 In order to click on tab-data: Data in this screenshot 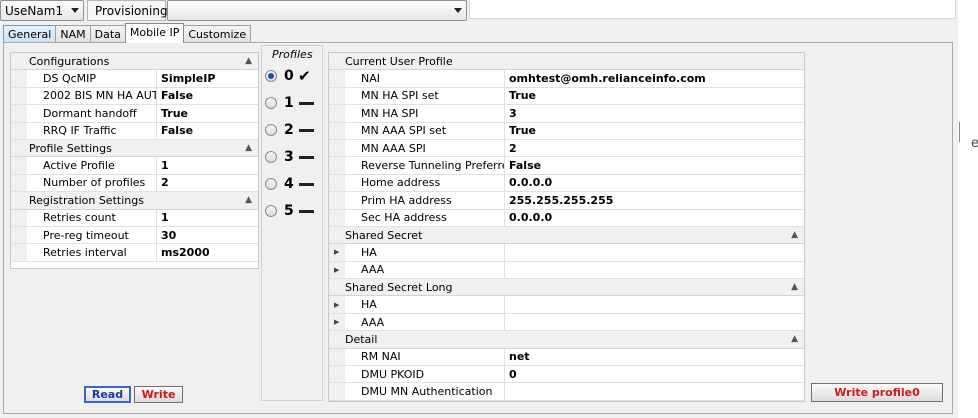, I will do `click(107, 34)`.